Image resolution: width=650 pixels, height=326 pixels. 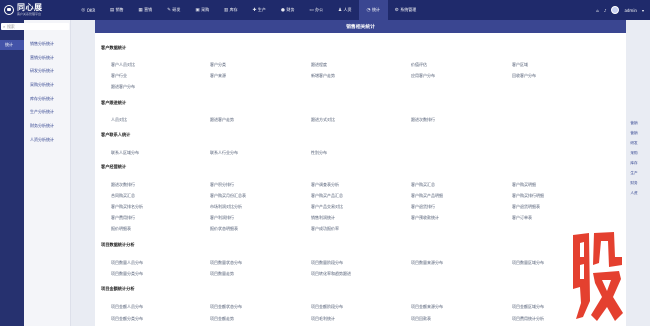 What do you see at coordinates (47, 140) in the screenshot?
I see `submenu-item-hr: 人资分析统计` at bounding box center [47, 140].